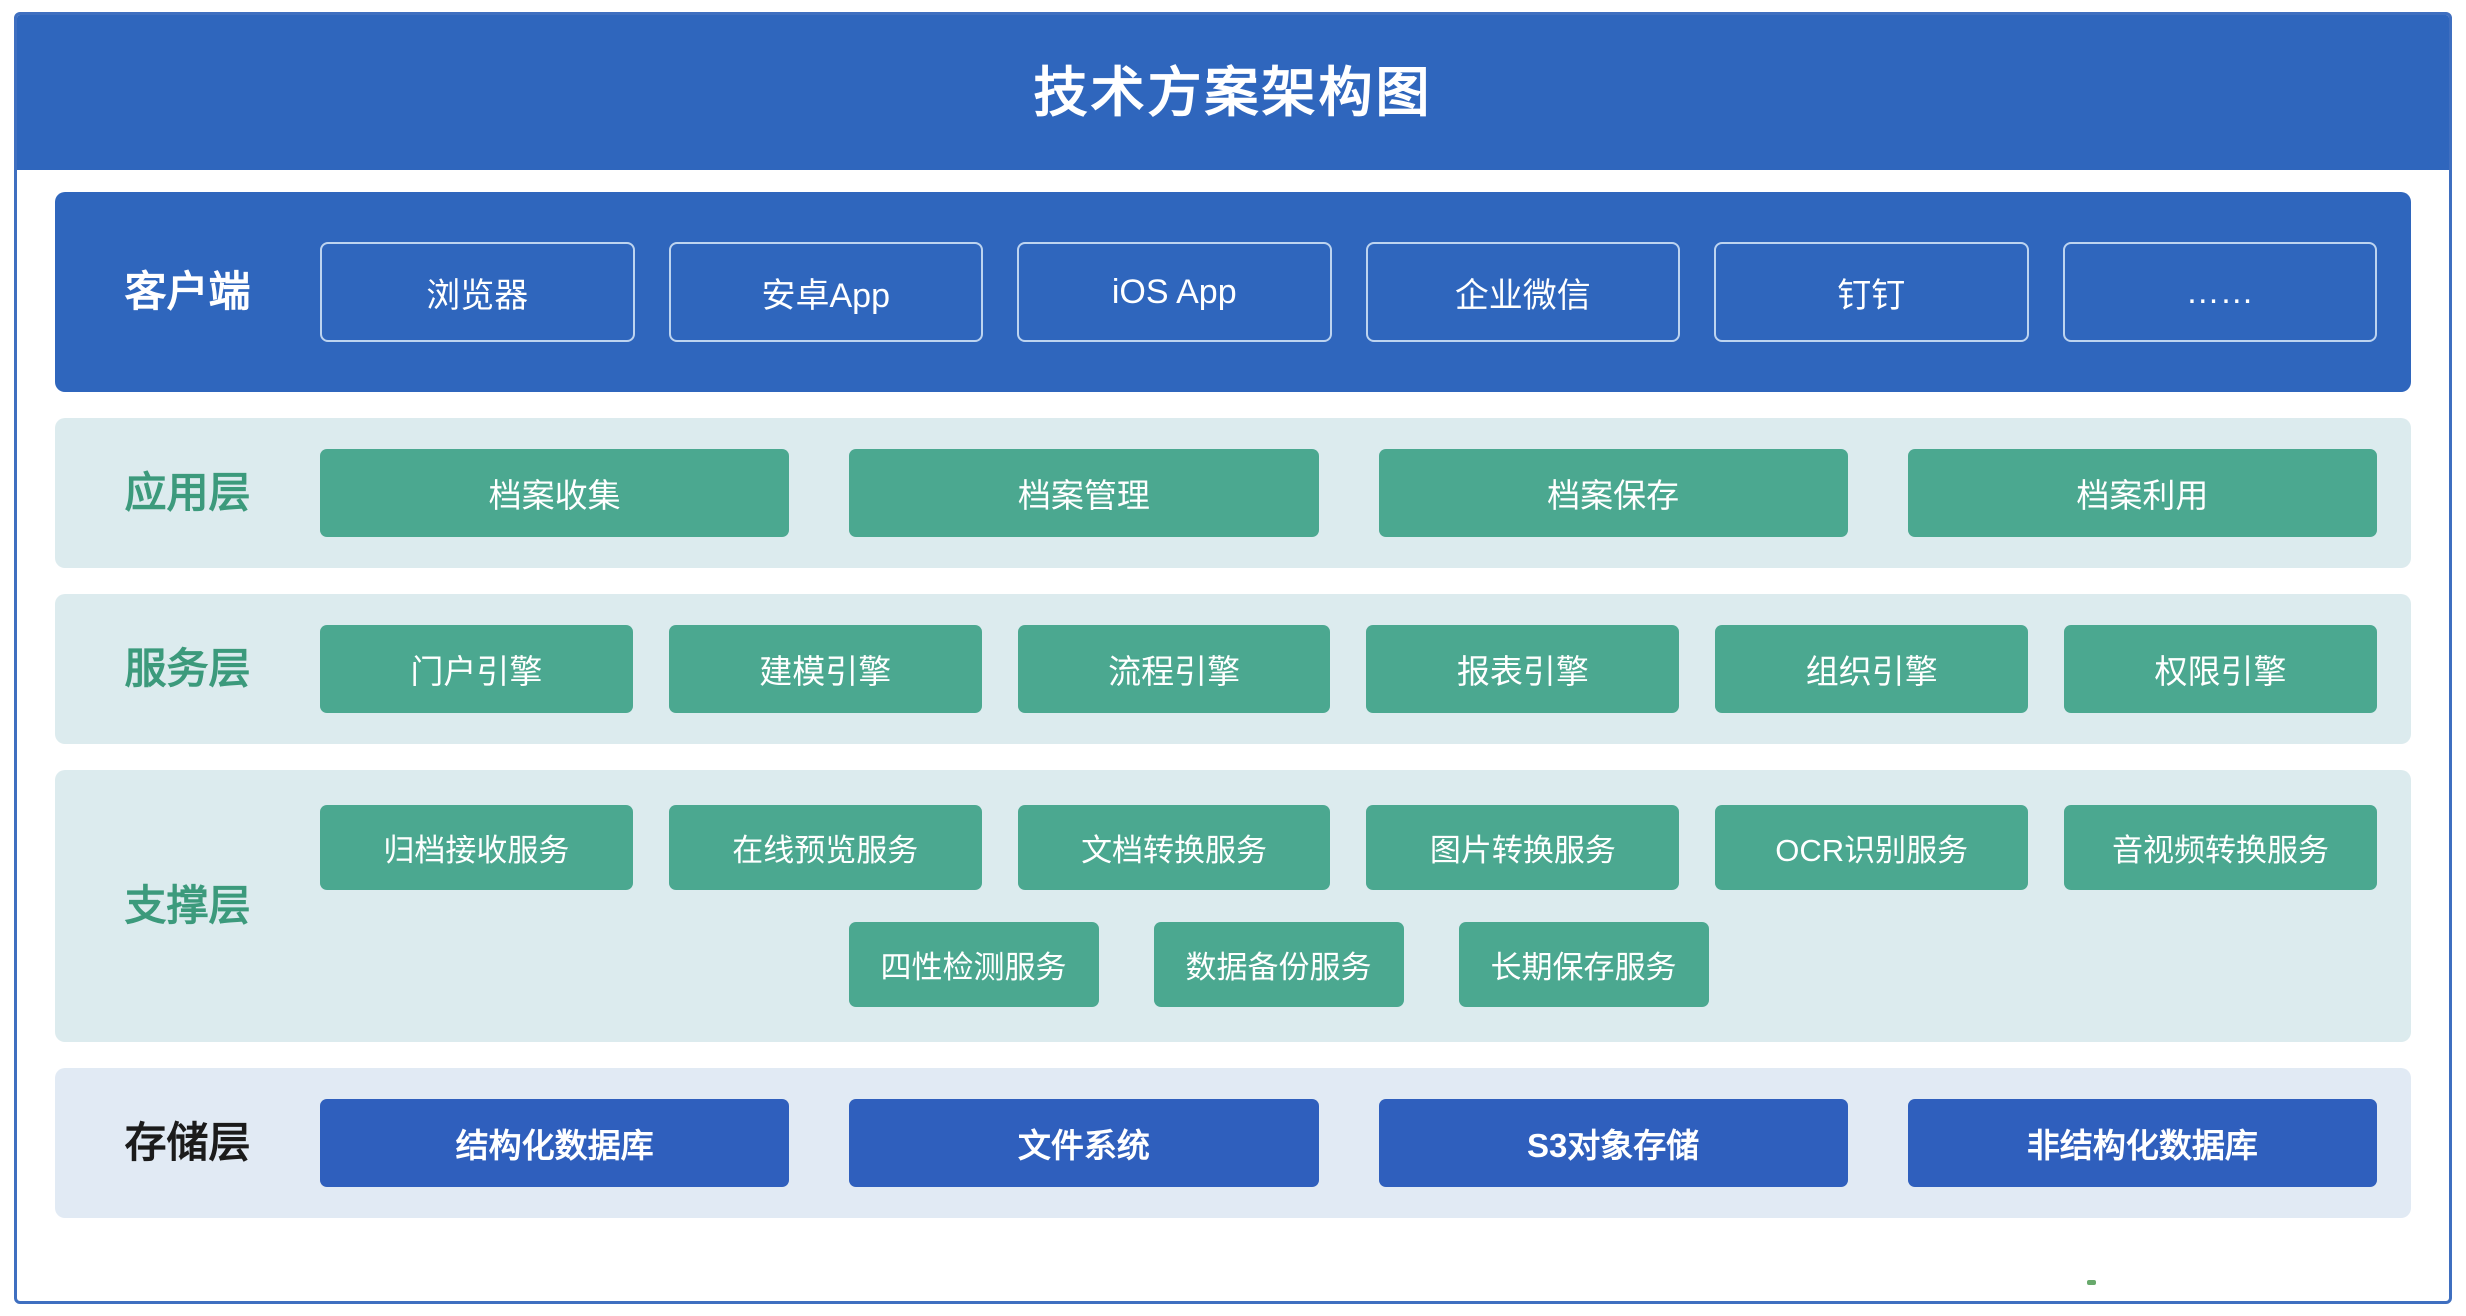  Describe the element at coordinates (476, 847) in the screenshot. I see `support-item-archival-intake-service: 归档接收服务` at that location.